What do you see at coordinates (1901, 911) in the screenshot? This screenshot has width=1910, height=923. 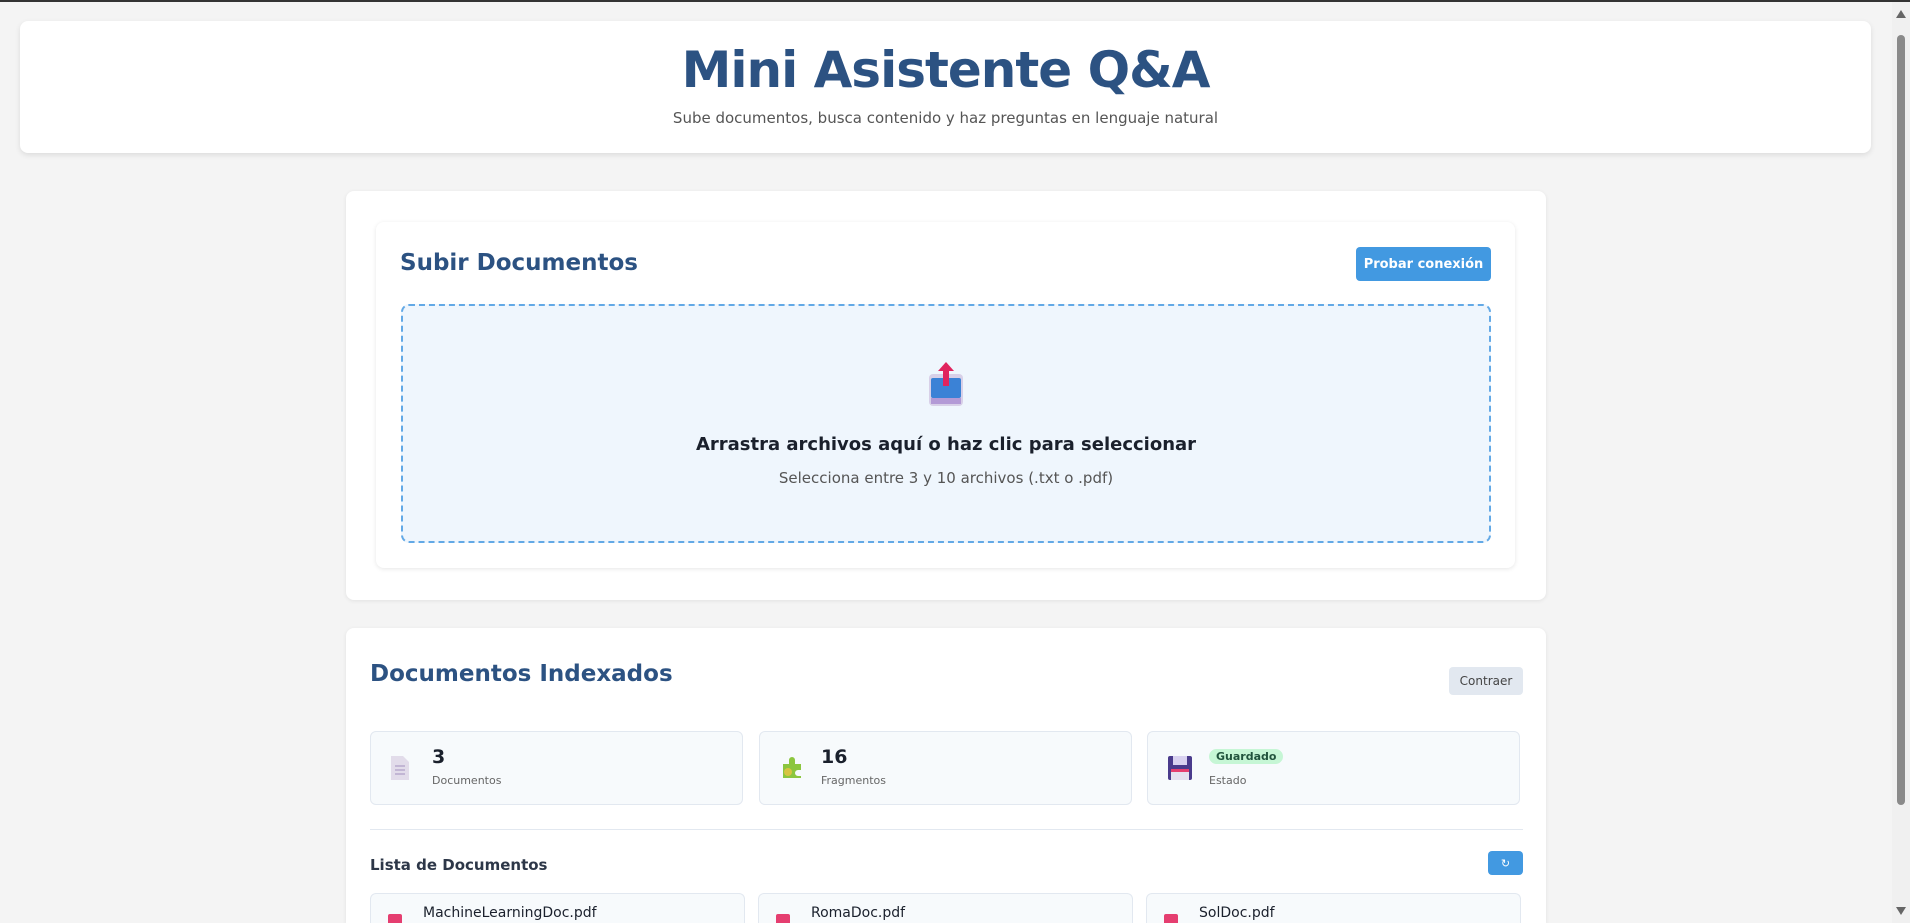 I see `scroll-down-arrow-icon` at bounding box center [1901, 911].